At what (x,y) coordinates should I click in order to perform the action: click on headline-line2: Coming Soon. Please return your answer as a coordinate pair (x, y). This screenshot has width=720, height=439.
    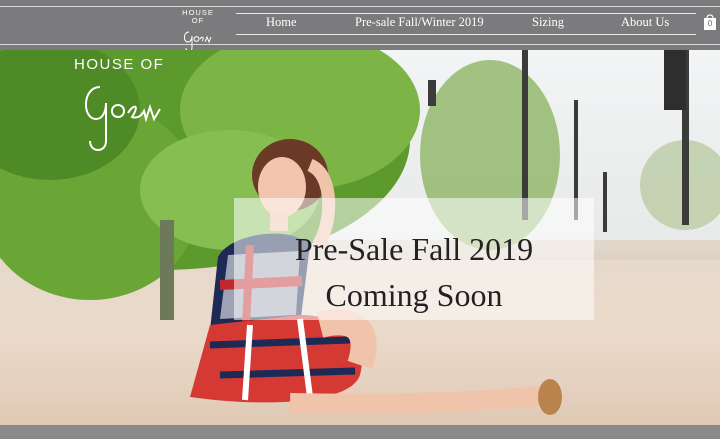
    Looking at the image, I should click on (414, 295).